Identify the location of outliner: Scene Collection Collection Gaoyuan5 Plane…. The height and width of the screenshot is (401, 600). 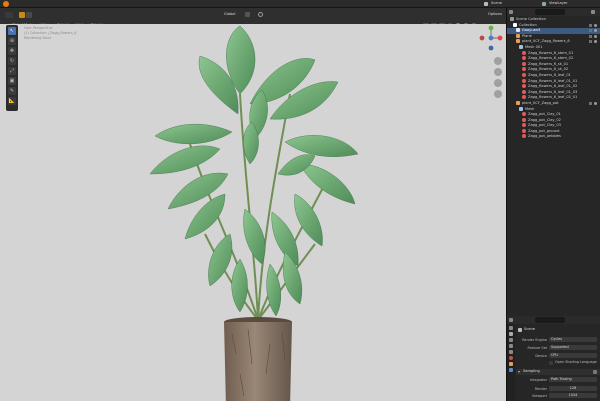
(553, 78).